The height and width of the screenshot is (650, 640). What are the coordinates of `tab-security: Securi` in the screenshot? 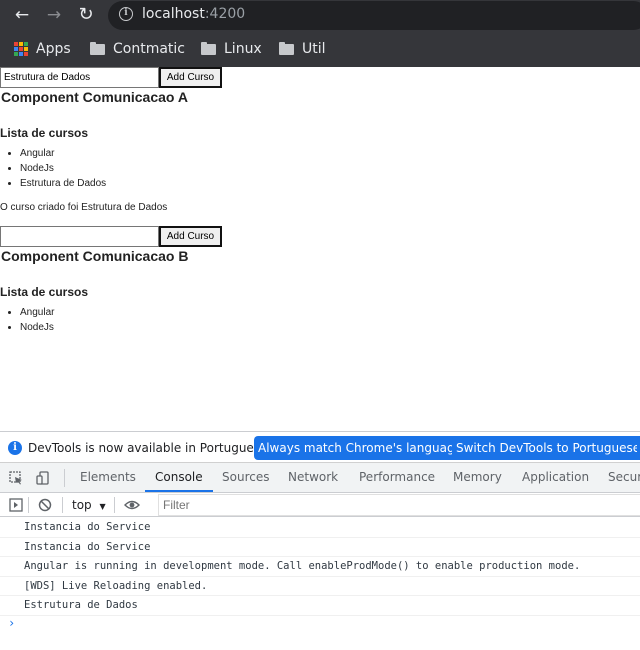 It's located at (624, 477).